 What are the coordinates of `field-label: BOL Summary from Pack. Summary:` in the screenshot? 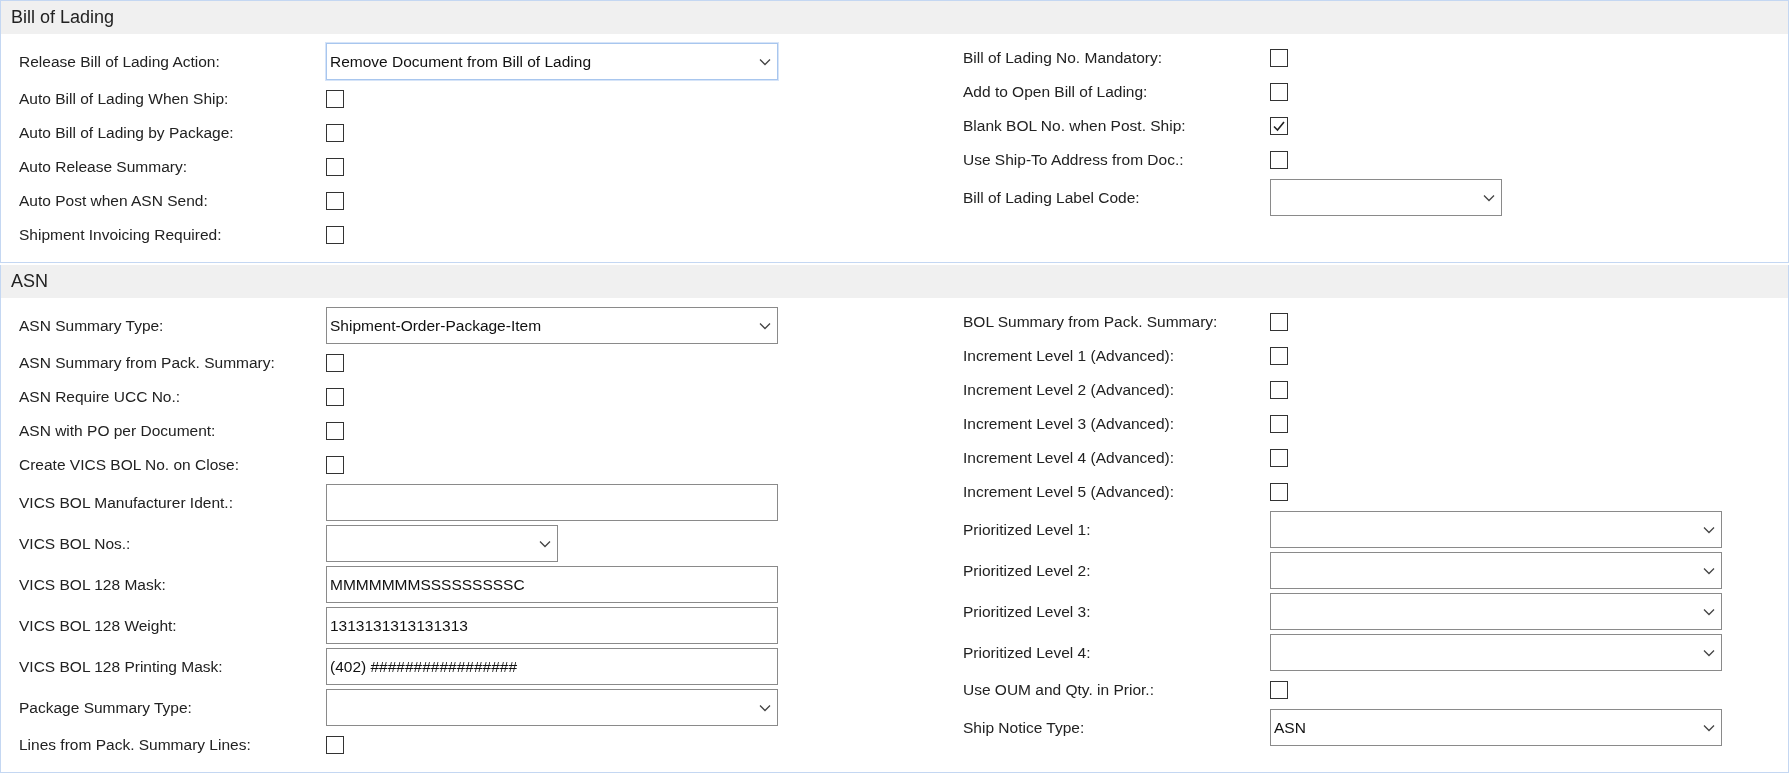 It's located at (1091, 322).